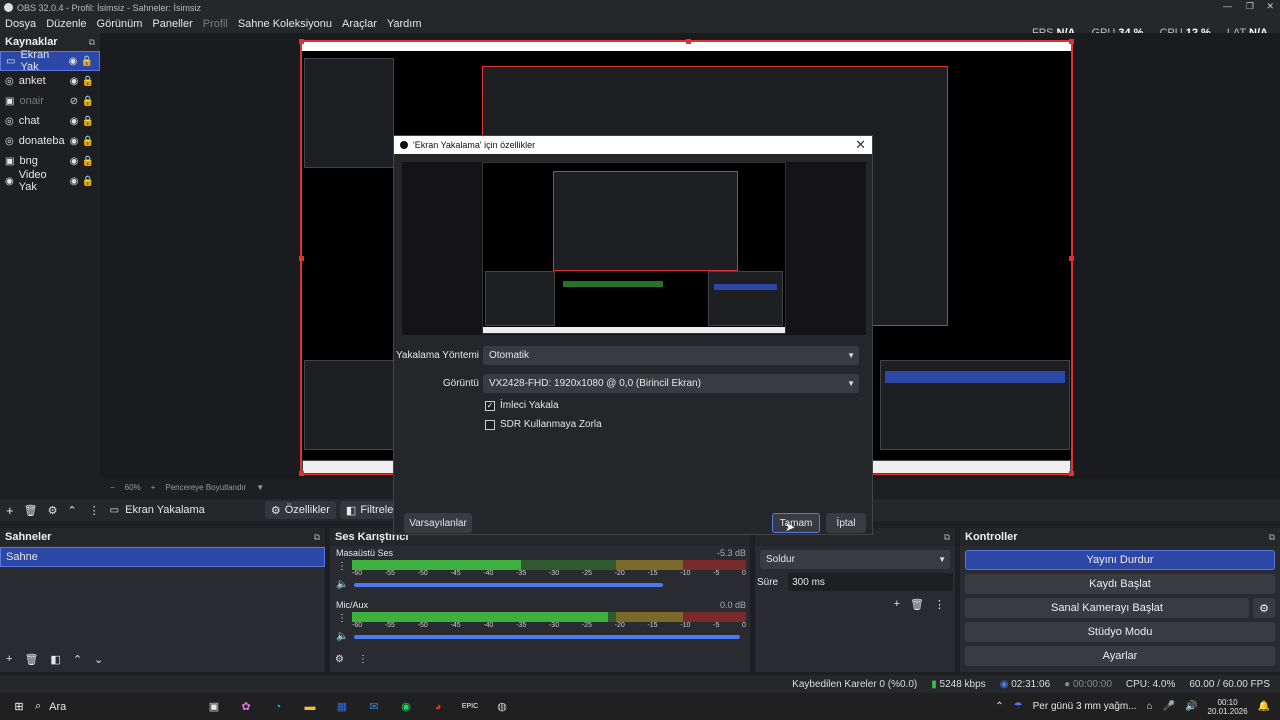 The width and height of the screenshot is (1280, 720). Describe the element at coordinates (246, 707) in the screenshot. I see `copilot-icon: ✿` at that location.